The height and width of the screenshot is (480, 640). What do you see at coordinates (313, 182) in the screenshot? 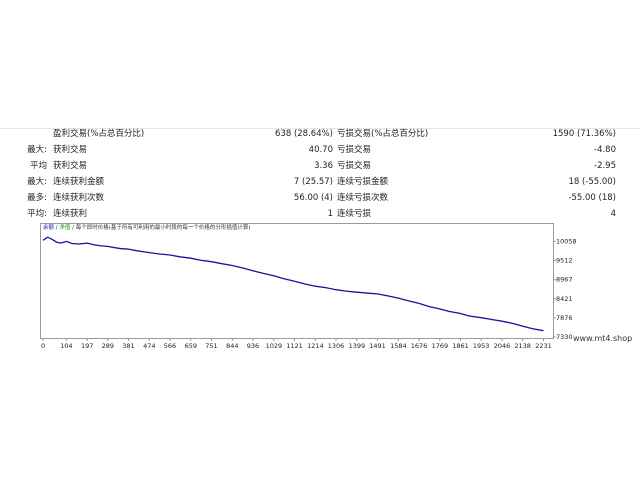
I see `stats-value-left: 7 (25.57)` at bounding box center [313, 182].